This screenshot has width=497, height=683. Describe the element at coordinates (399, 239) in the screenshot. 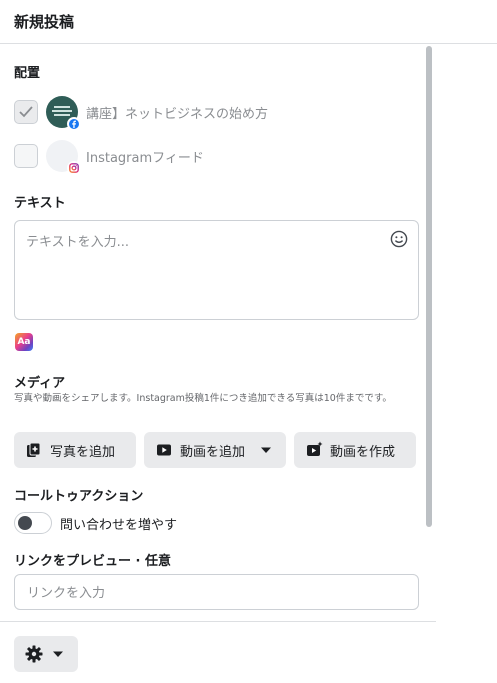

I see `smiley-icon` at that location.